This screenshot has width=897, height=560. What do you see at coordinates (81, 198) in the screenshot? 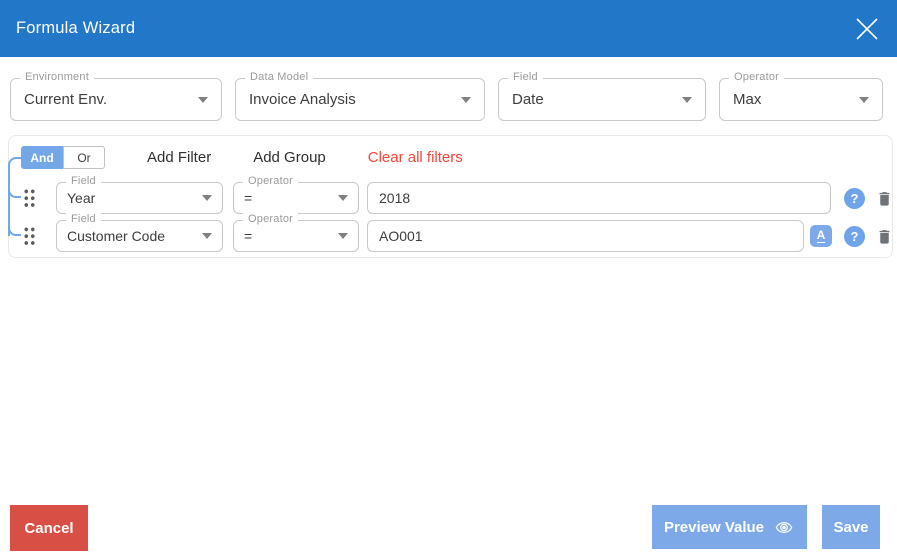
I see `filter-field-value: Year` at bounding box center [81, 198].